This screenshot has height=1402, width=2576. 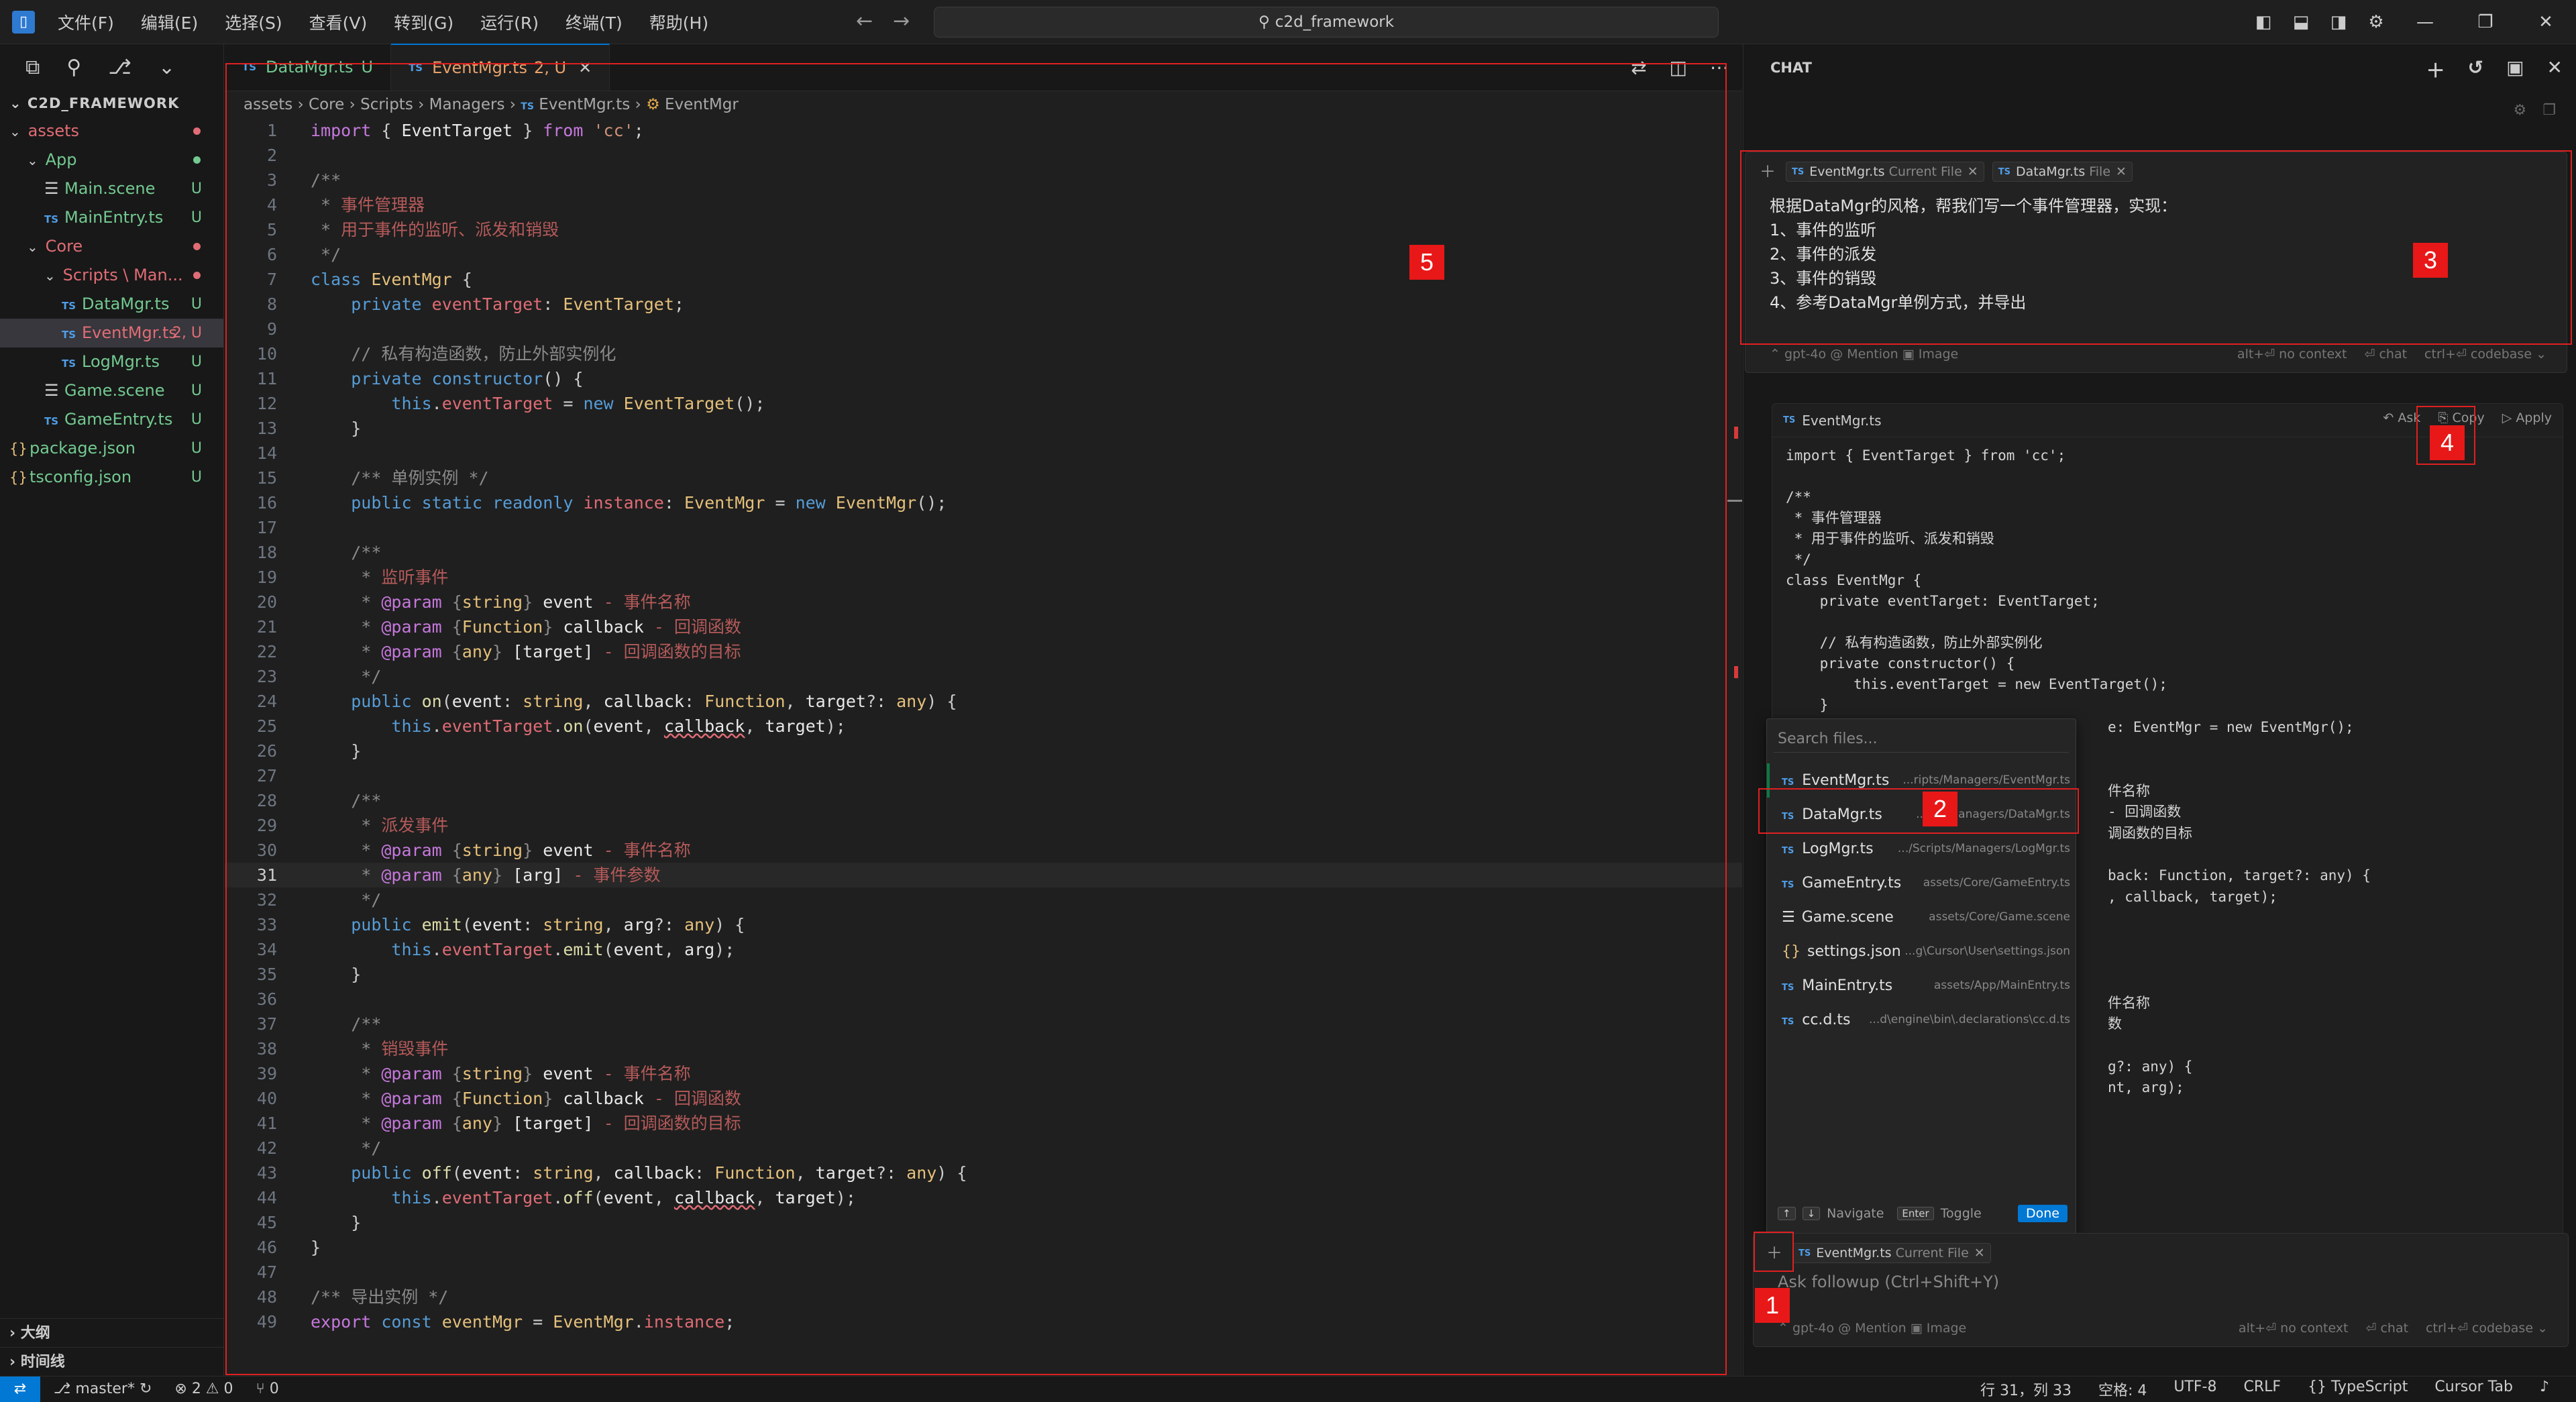 What do you see at coordinates (111, 361) in the screenshot?
I see `tree-file: TS LogMgr.ts U` at bounding box center [111, 361].